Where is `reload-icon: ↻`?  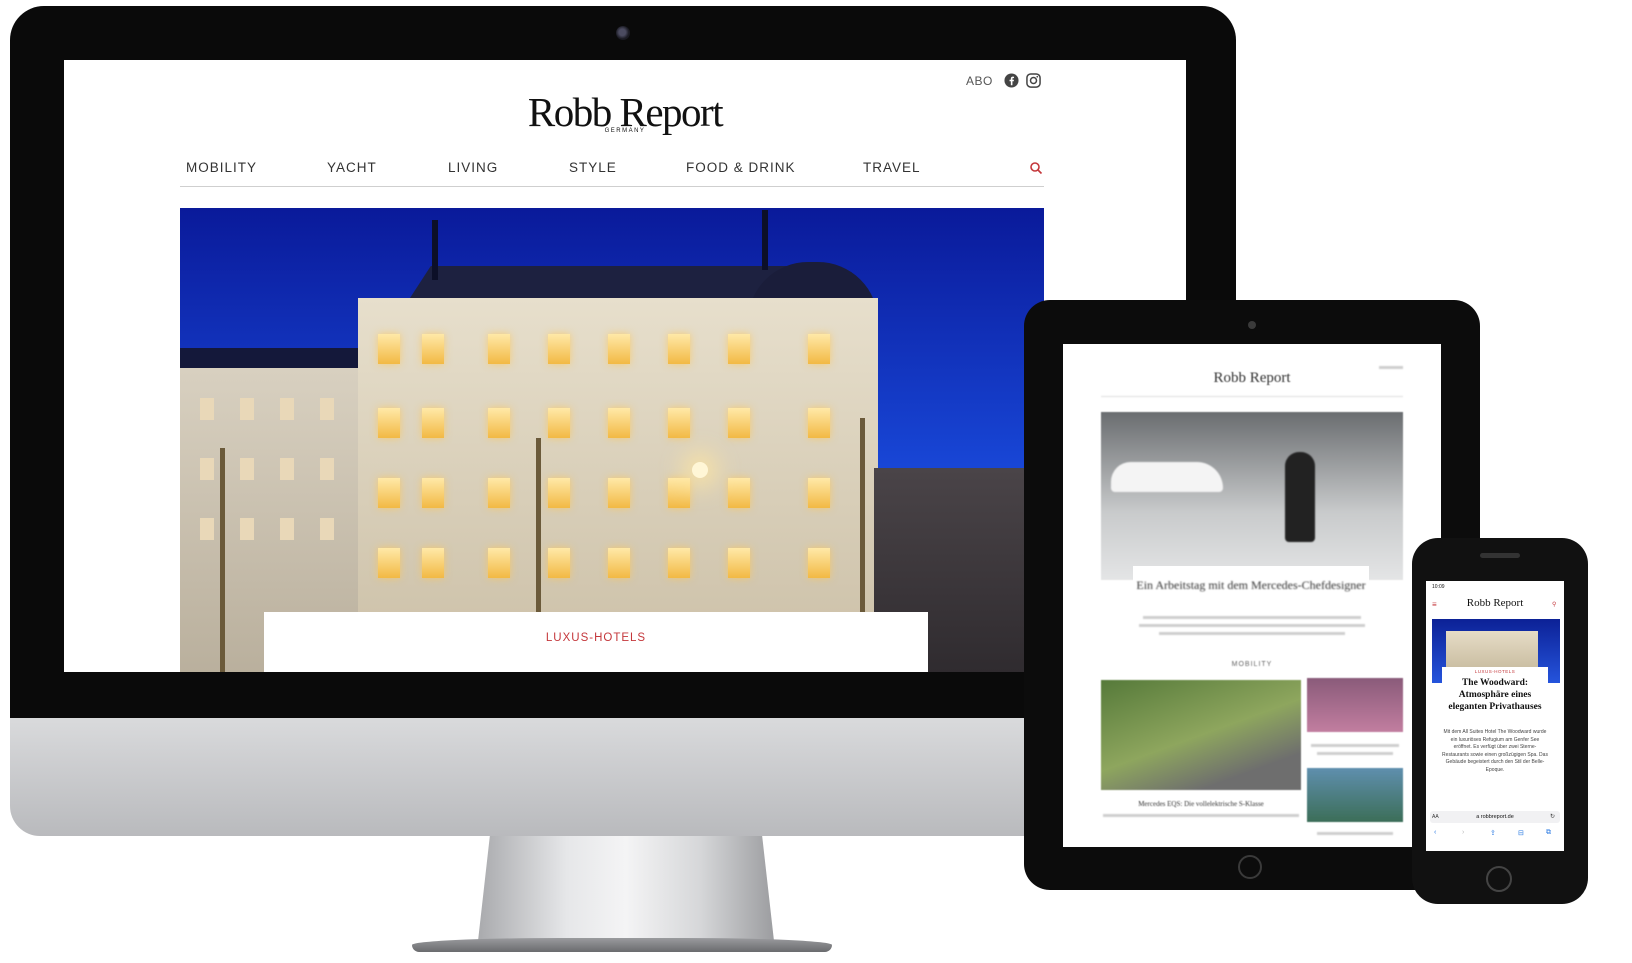 reload-icon: ↻ is located at coordinates (1552, 816).